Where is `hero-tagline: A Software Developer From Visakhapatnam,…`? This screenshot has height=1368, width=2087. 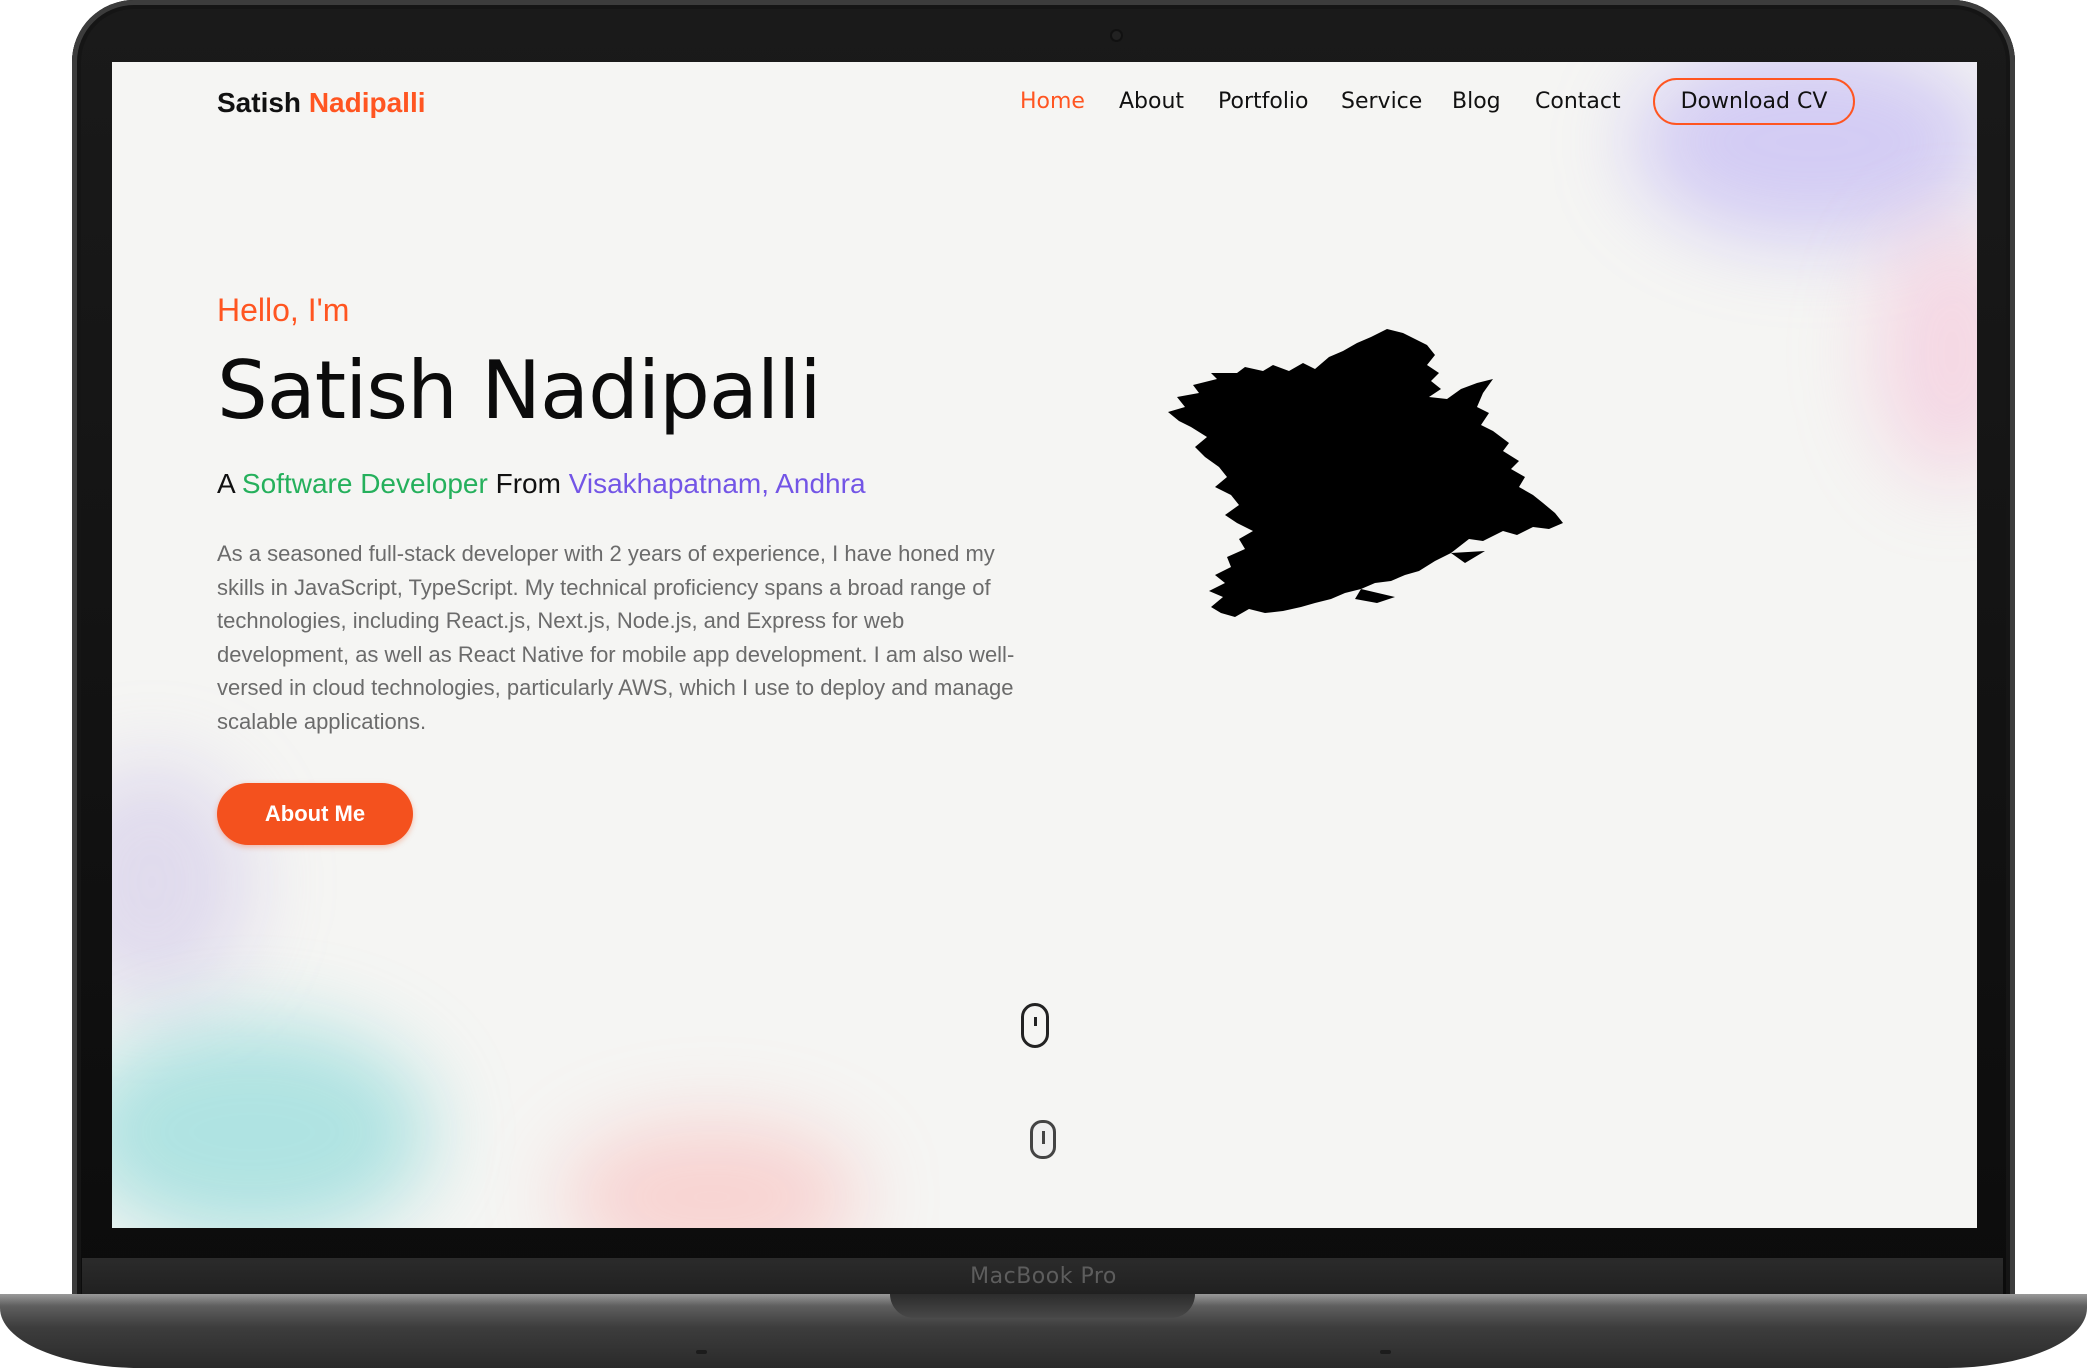 hero-tagline: A Software Developer From Visakhapatnam,… is located at coordinates (541, 484).